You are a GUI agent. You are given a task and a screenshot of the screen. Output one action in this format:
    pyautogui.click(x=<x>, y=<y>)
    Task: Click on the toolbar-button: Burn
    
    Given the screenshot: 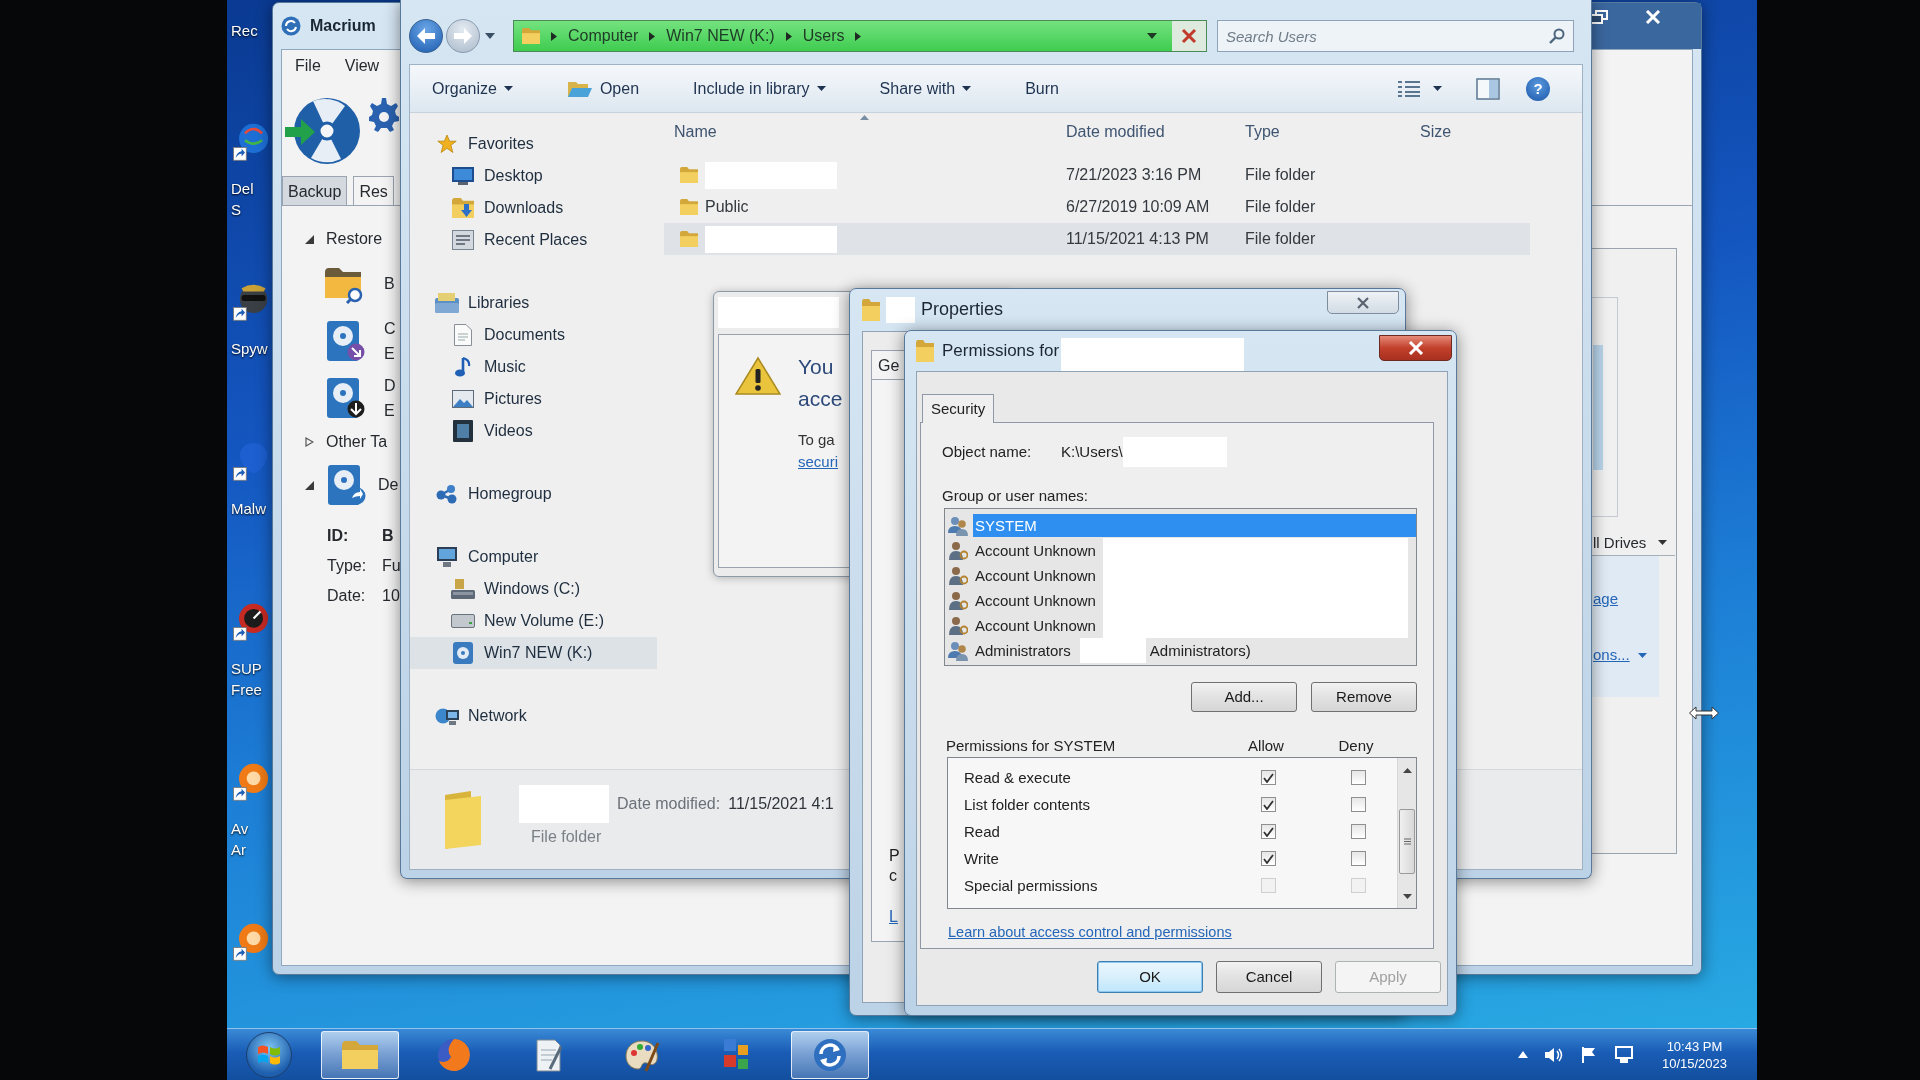 What is the action you would take?
    pyautogui.click(x=1042, y=88)
    